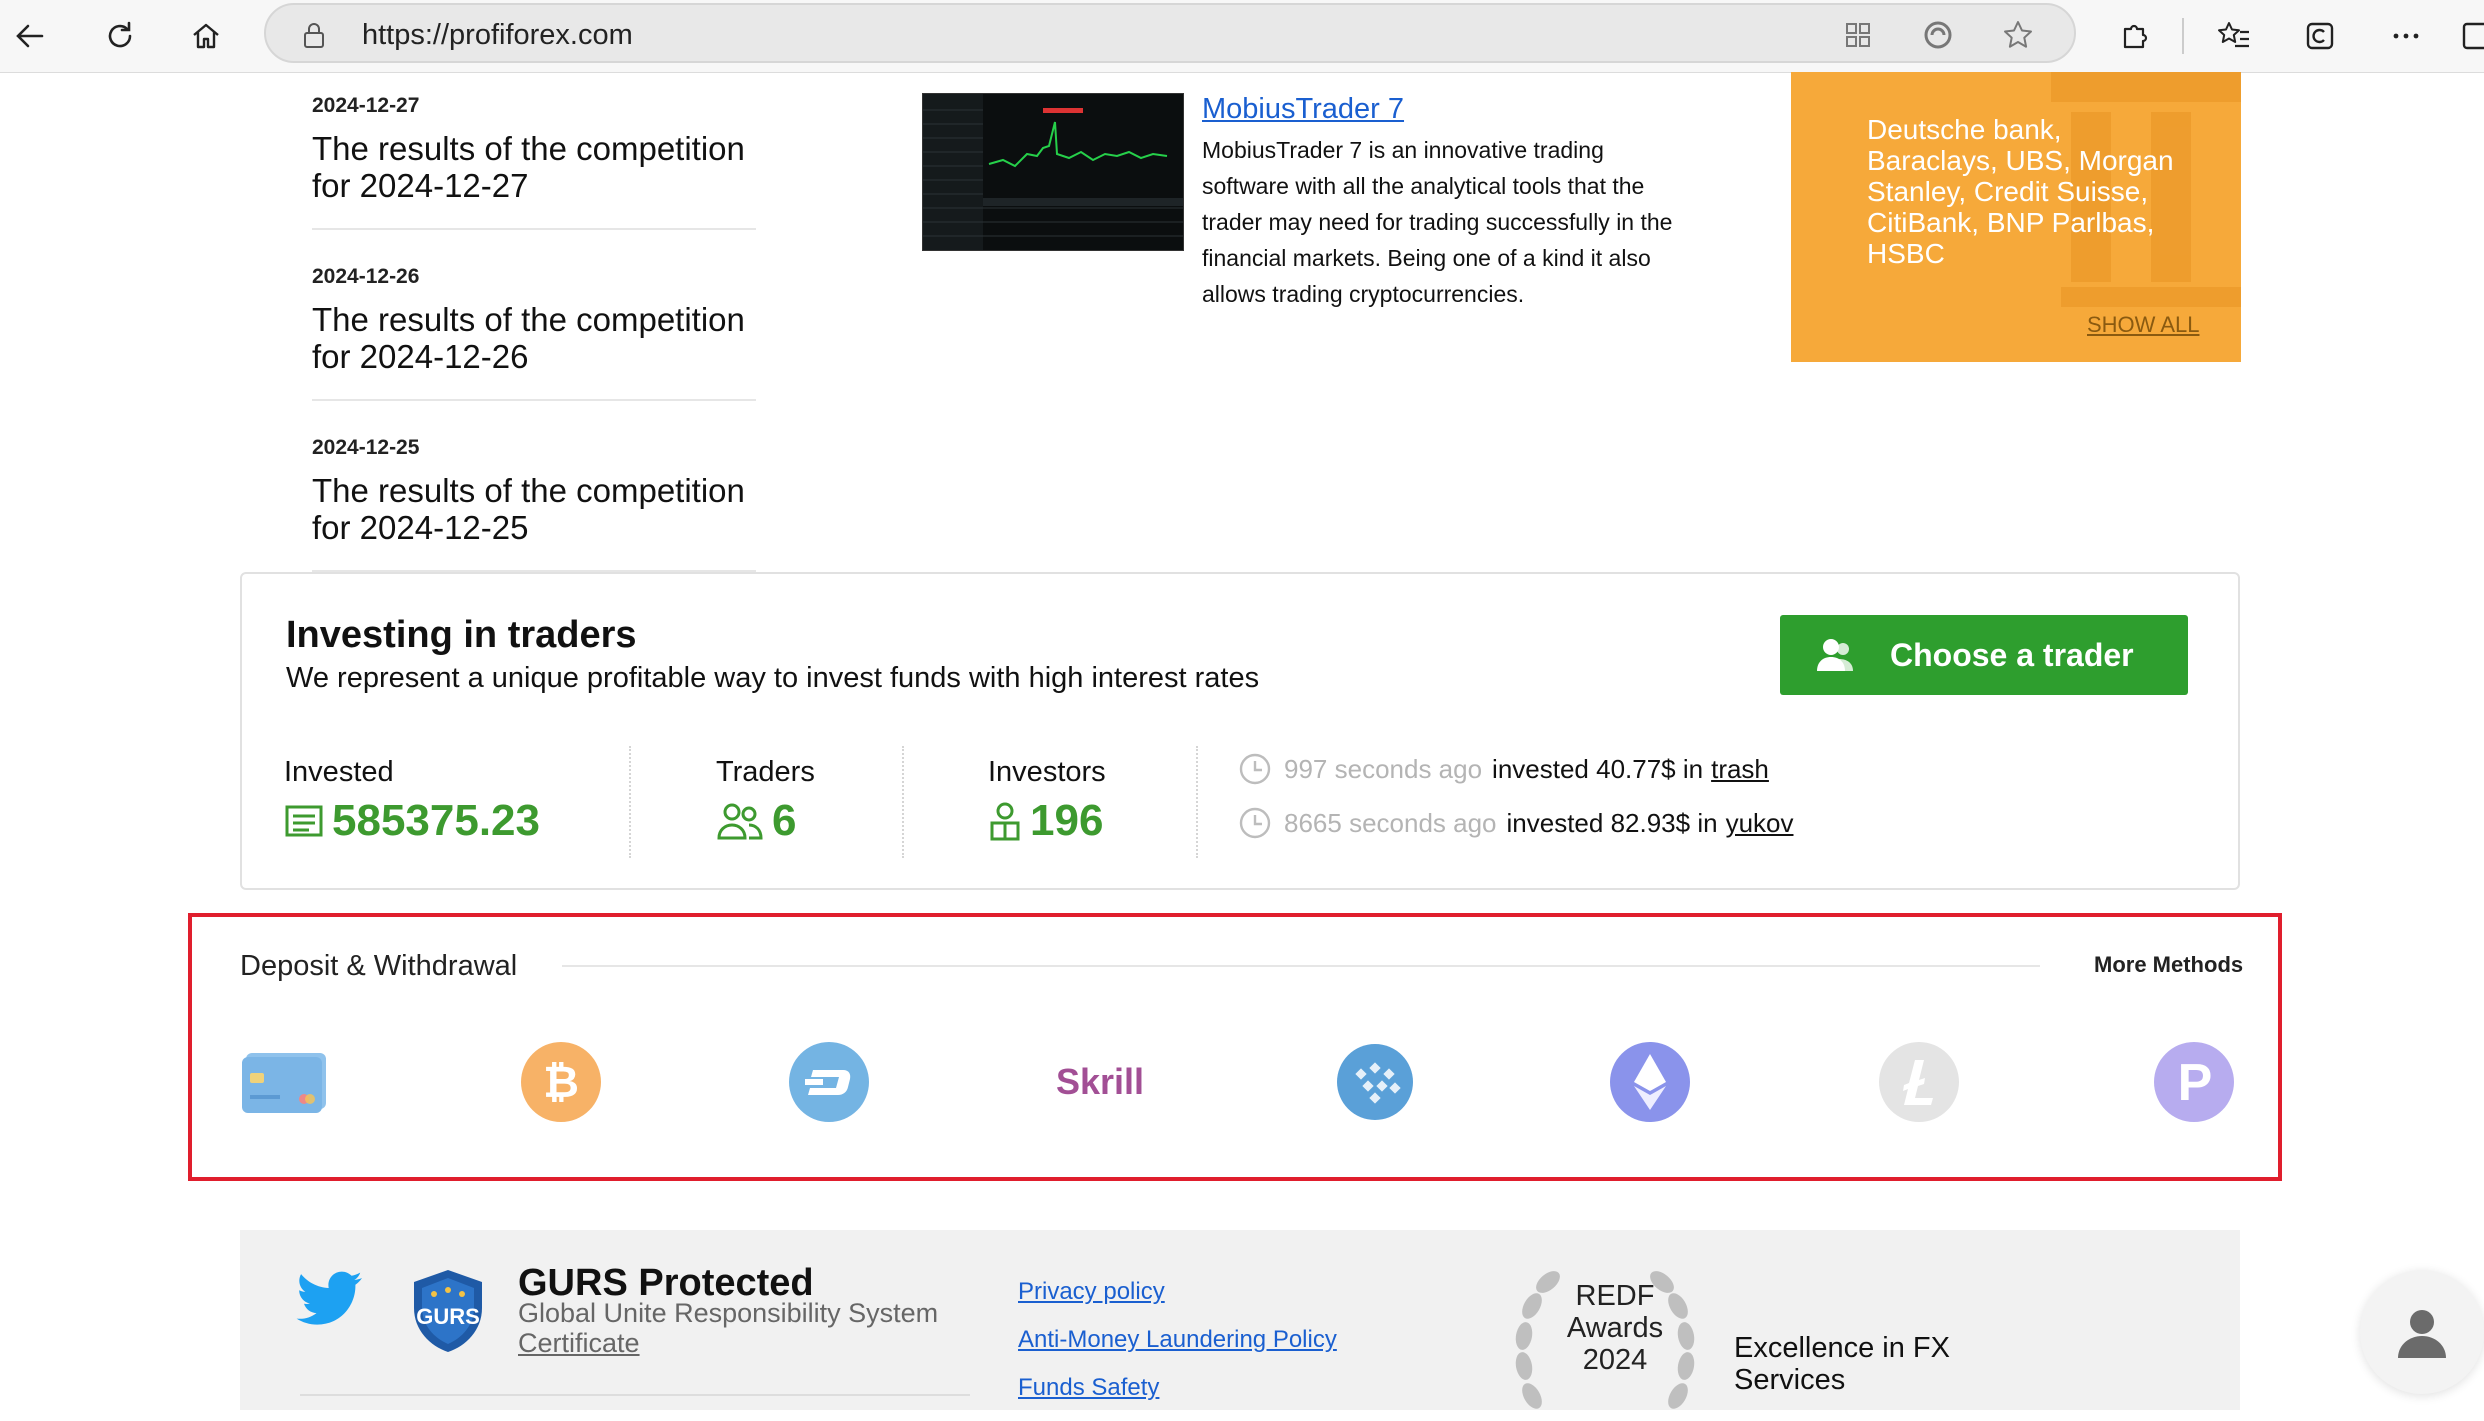  Describe the element at coordinates (1383, 768) in the screenshot. I see `feed-time: 997 seconds ago` at that location.